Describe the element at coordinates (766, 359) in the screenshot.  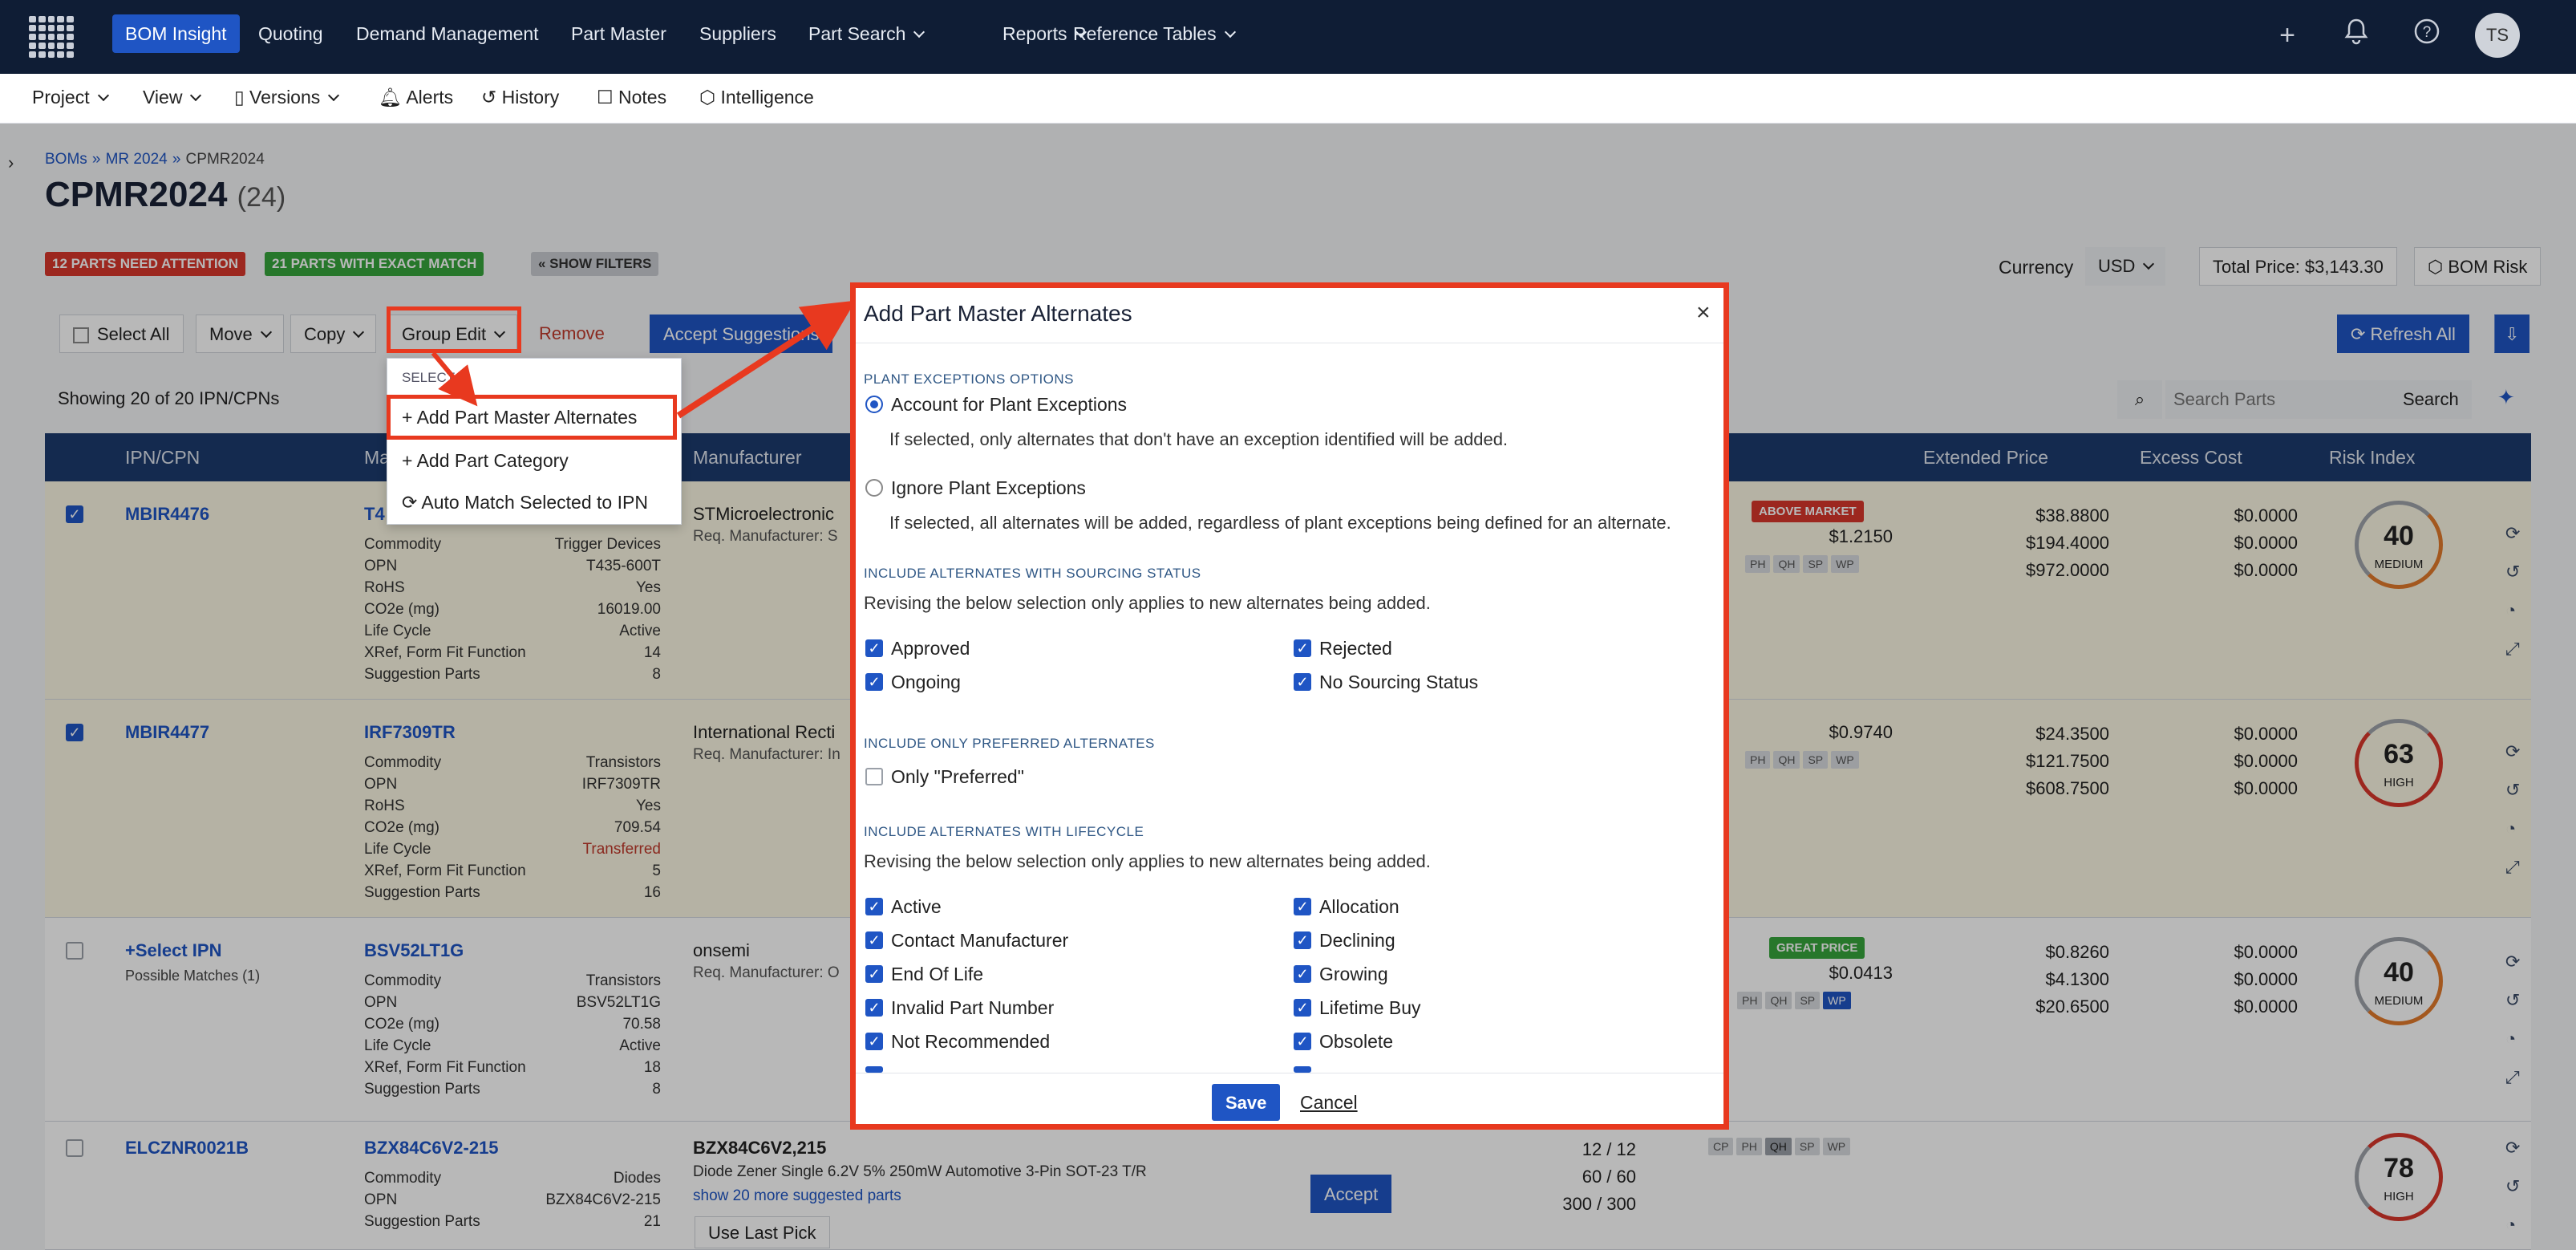
I see `arrow-to-modal` at that location.